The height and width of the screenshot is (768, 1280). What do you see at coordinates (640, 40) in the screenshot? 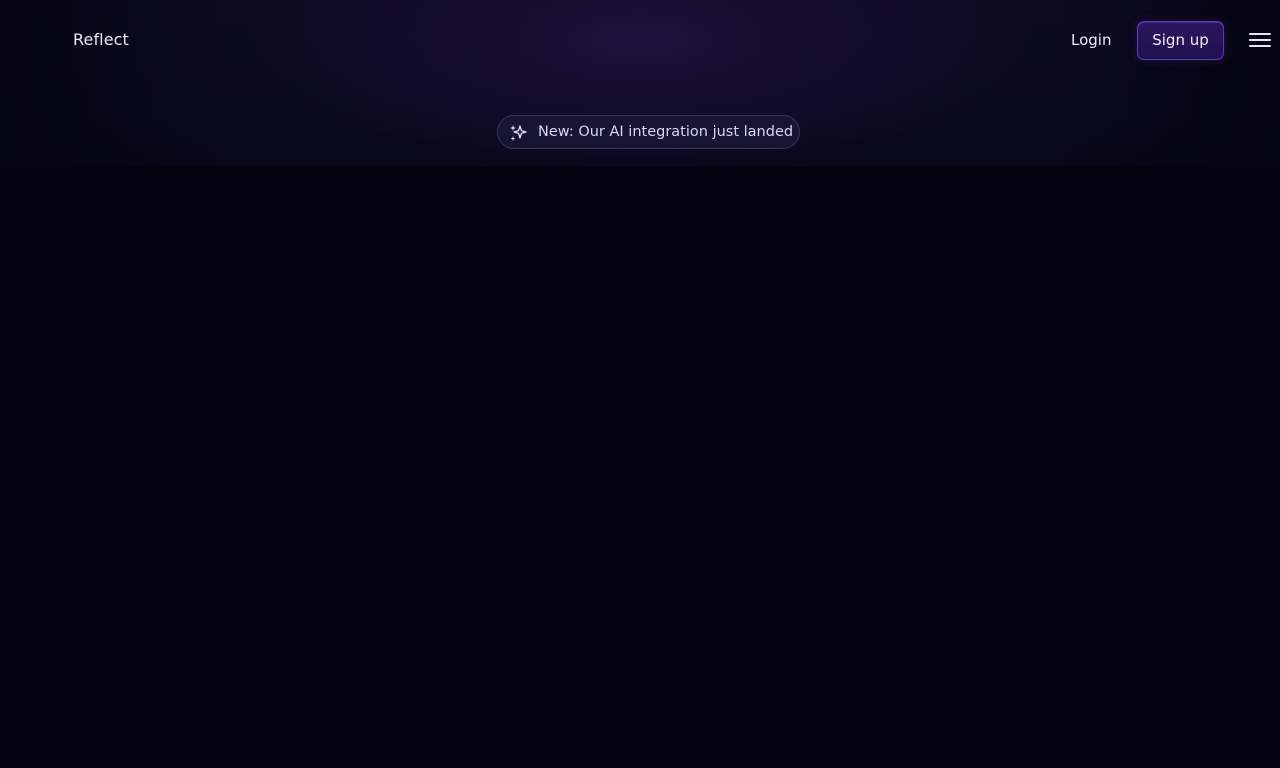
I see `top-nav: Reflect Login Sign up` at bounding box center [640, 40].